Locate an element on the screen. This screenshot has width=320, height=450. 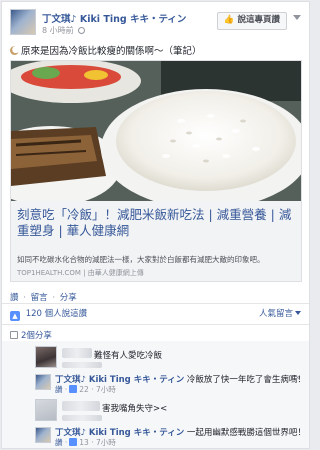
page-like-label: 說這專頁讚 is located at coordinates (258, 20).